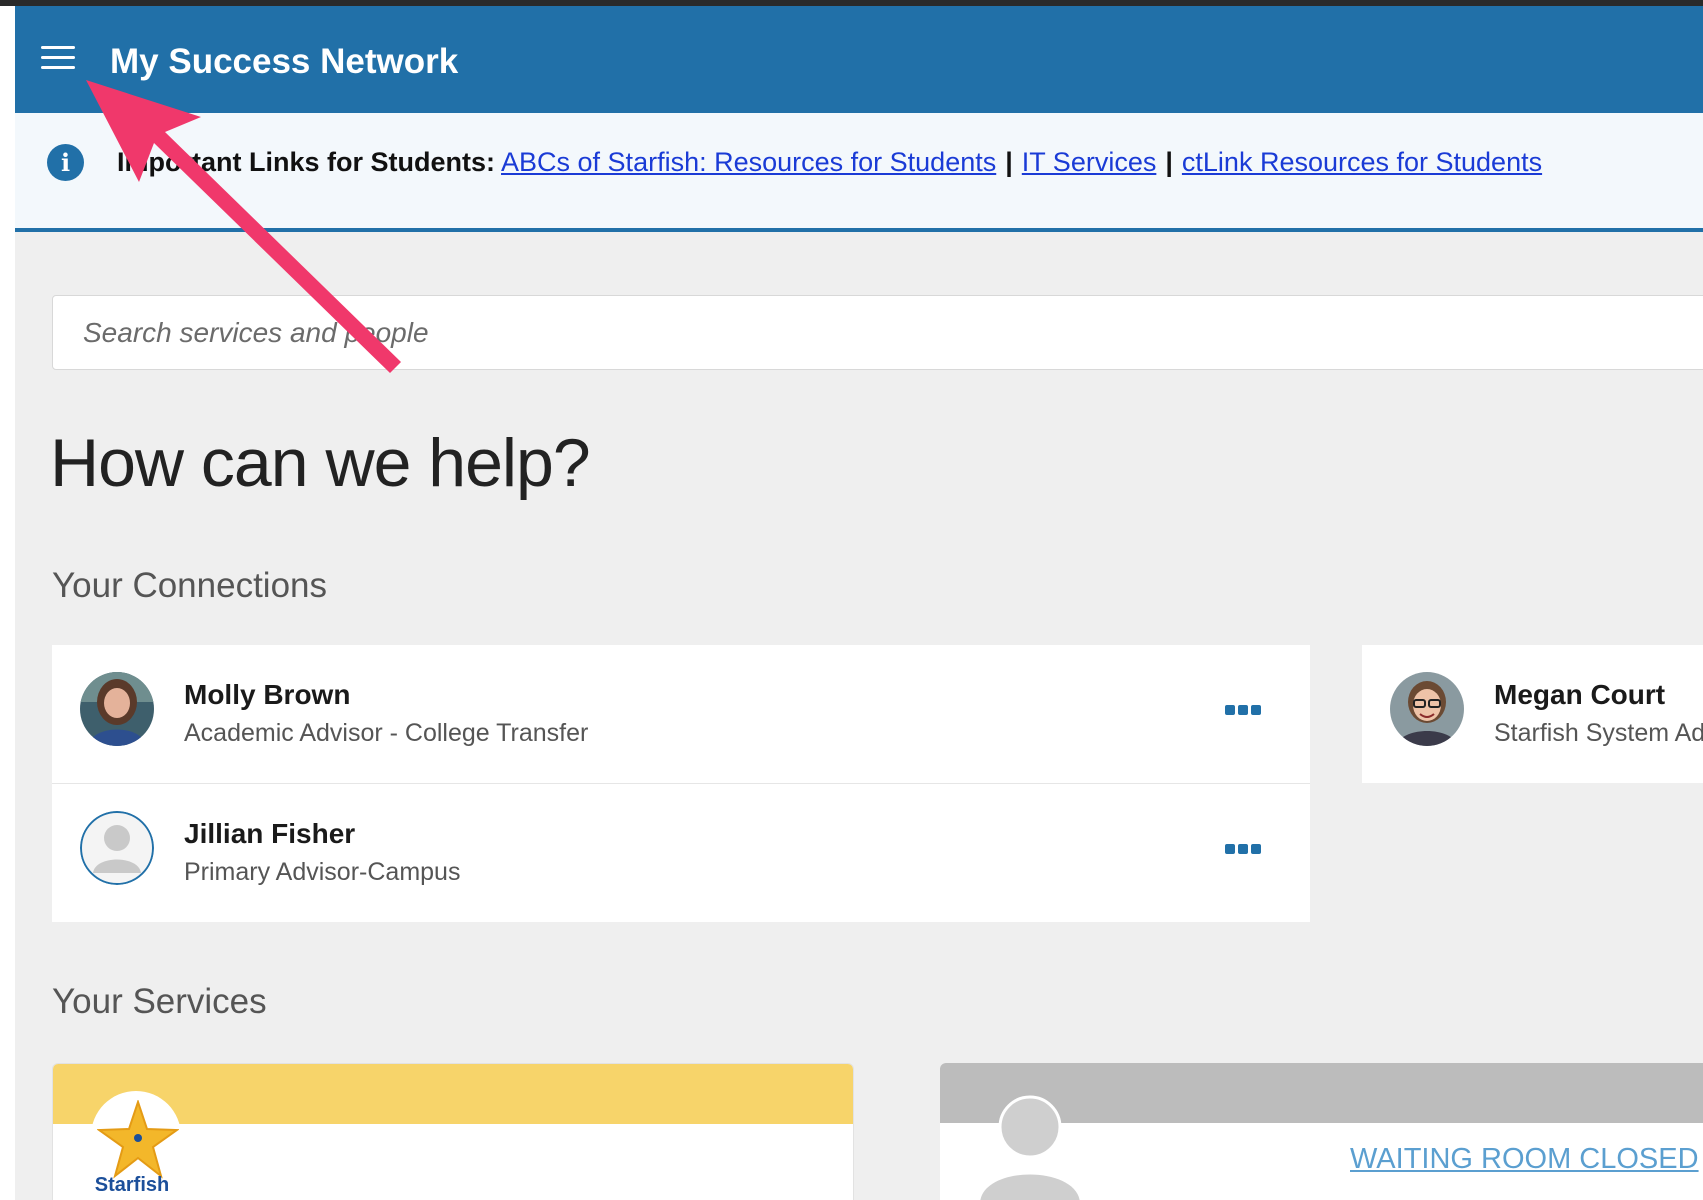 This screenshot has width=1703, height=1200. I want to click on avatar-placeholder-icon, so click(117, 848).